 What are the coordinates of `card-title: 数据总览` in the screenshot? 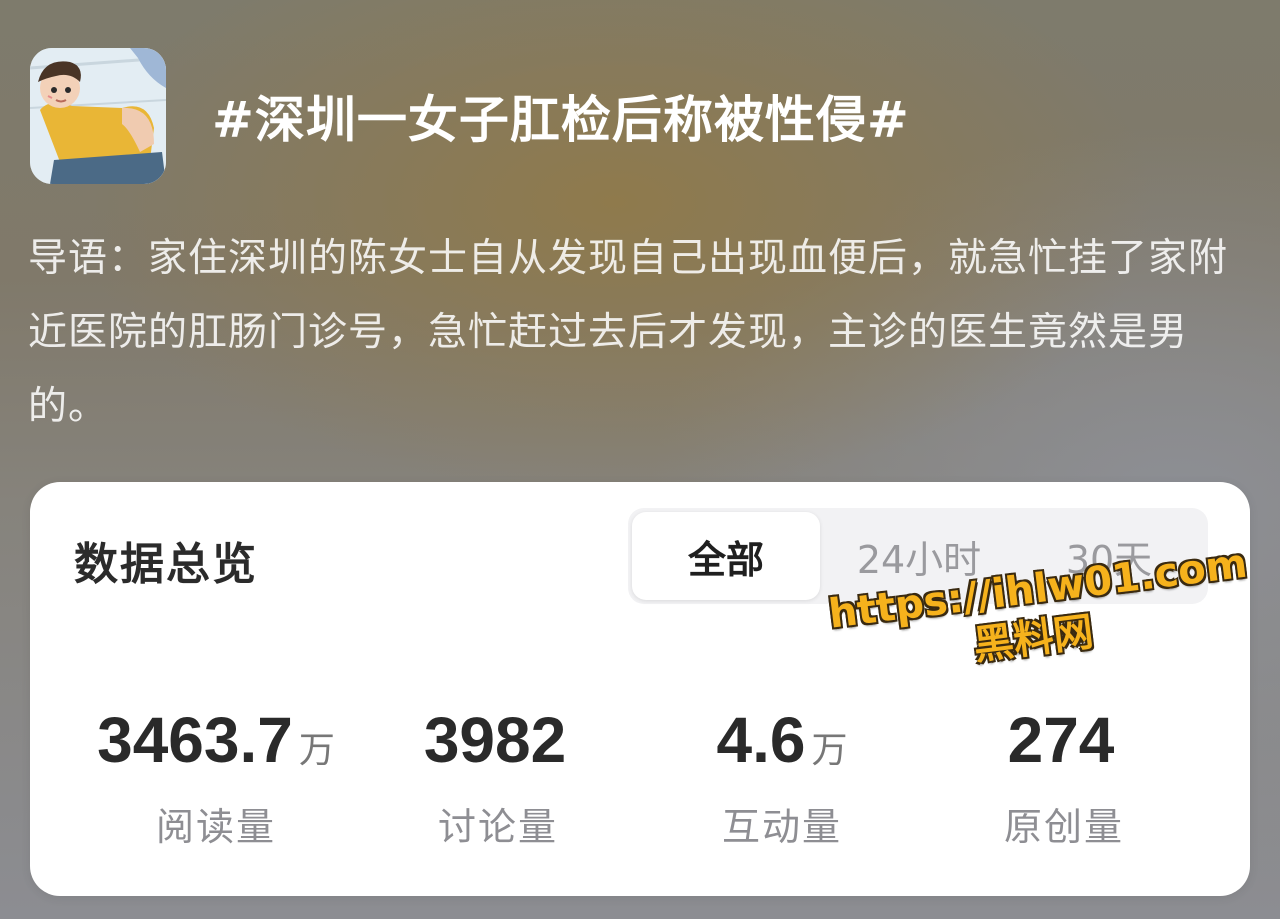 It's located at (166, 564).